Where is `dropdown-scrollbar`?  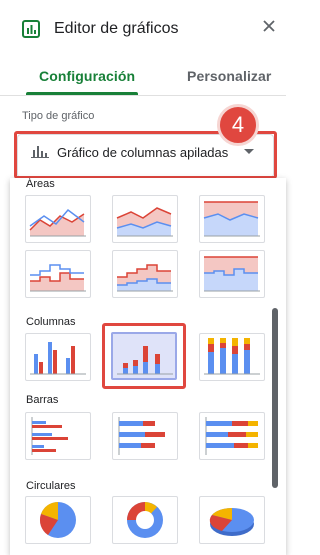 dropdown-scrollbar is located at coordinates (275, 398).